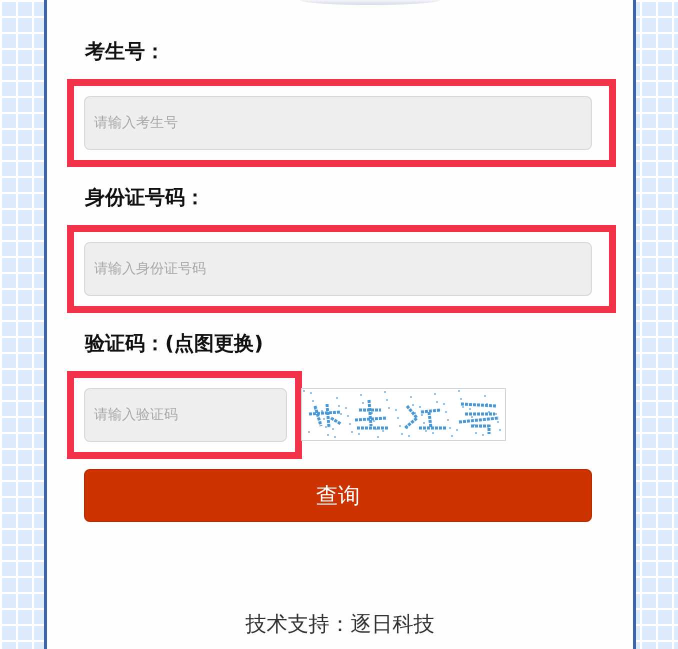  I want to click on support-text: 技术支持：逐日科技, so click(340, 624).